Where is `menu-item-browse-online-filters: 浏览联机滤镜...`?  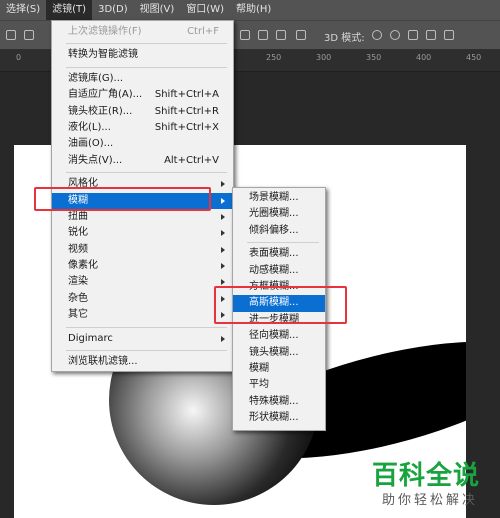
menu-item-browse-online-filters: 浏览联机滤镜... is located at coordinates (142, 362).